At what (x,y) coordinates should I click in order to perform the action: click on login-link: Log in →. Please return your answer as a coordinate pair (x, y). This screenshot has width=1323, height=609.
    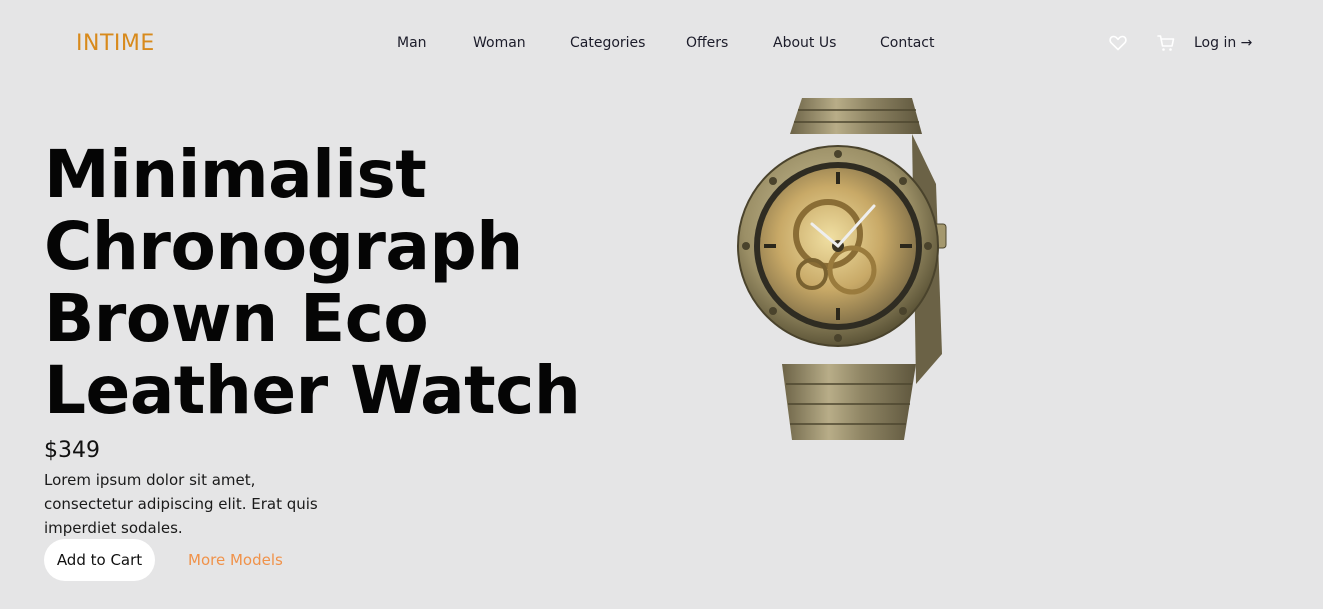
    Looking at the image, I should click on (1223, 43).